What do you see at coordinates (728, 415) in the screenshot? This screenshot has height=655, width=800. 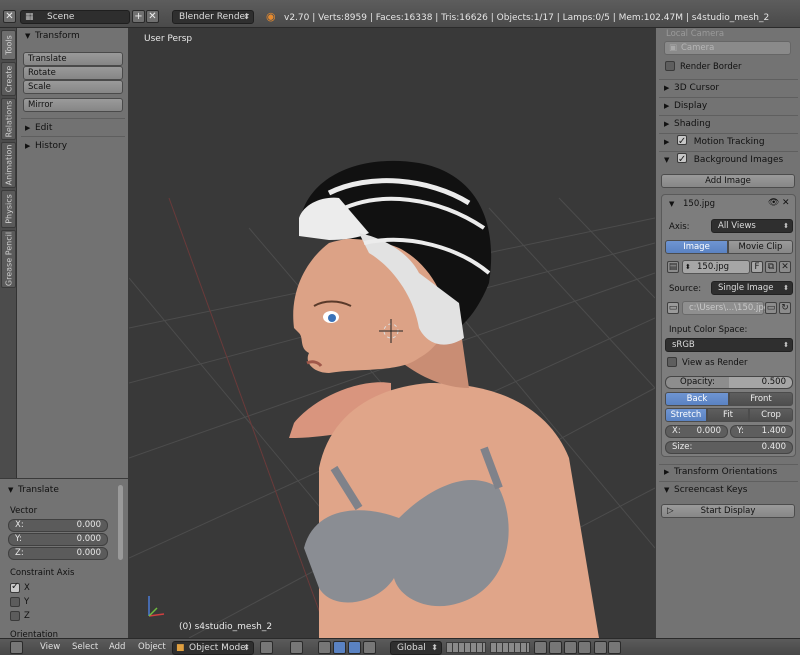 I see `fit-toggle: Fit` at bounding box center [728, 415].